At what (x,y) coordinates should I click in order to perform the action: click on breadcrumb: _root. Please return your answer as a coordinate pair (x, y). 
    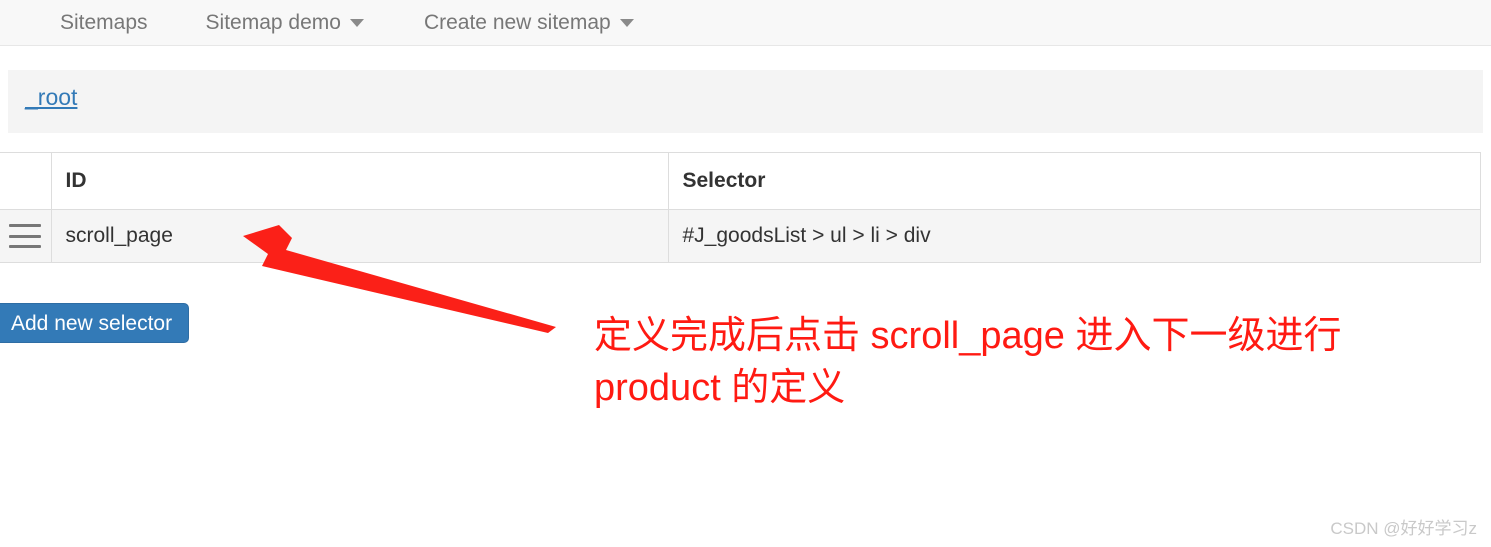
    Looking at the image, I should click on (745, 101).